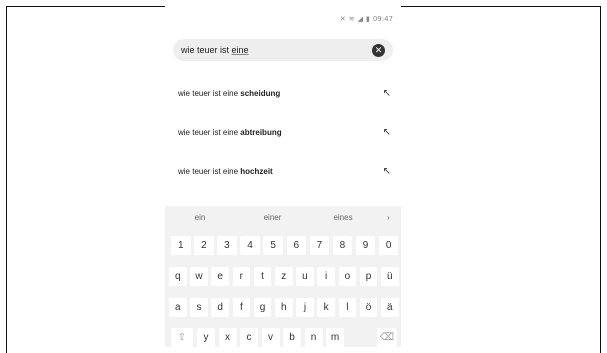 The image size is (607, 353). What do you see at coordinates (181, 245) in the screenshot?
I see `key-1: 1` at bounding box center [181, 245].